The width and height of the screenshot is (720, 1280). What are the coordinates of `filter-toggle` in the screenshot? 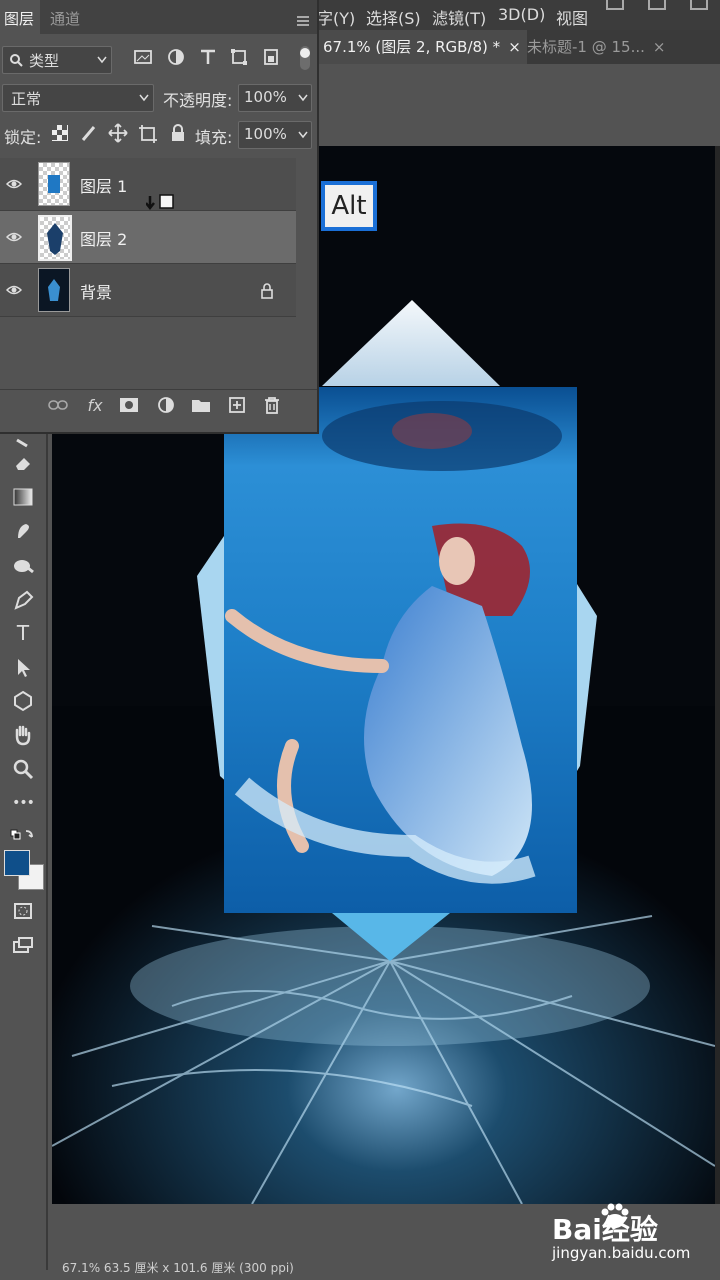 It's located at (305, 58).